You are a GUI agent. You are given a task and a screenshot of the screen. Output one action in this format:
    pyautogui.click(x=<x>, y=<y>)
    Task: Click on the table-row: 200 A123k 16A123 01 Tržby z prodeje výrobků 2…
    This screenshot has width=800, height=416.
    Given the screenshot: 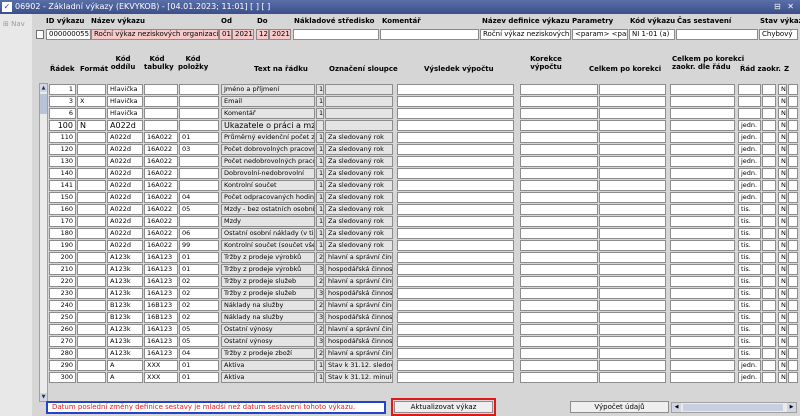 What is the action you would take?
    pyautogui.click(x=416, y=258)
    